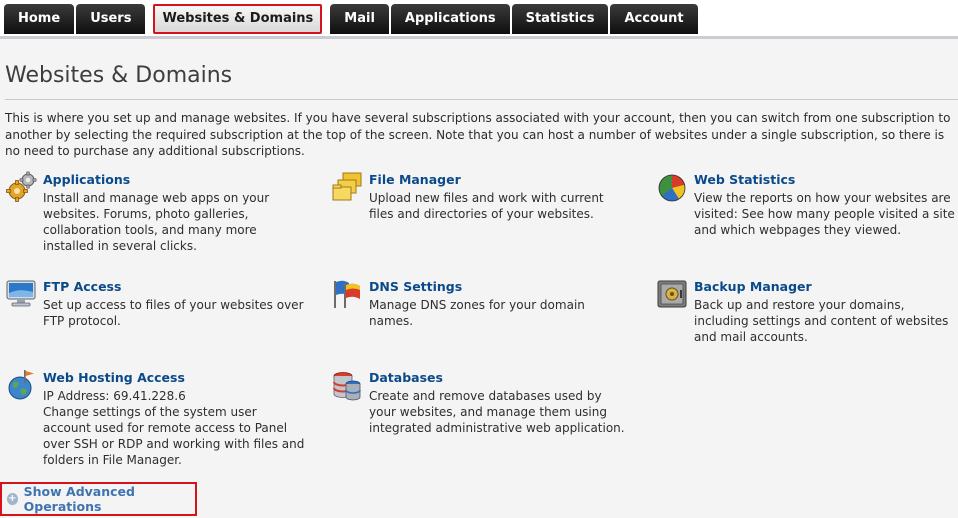 The height and width of the screenshot is (518, 958). Describe the element at coordinates (12, 499) in the screenshot. I see `plus-circle-icon: +` at that location.